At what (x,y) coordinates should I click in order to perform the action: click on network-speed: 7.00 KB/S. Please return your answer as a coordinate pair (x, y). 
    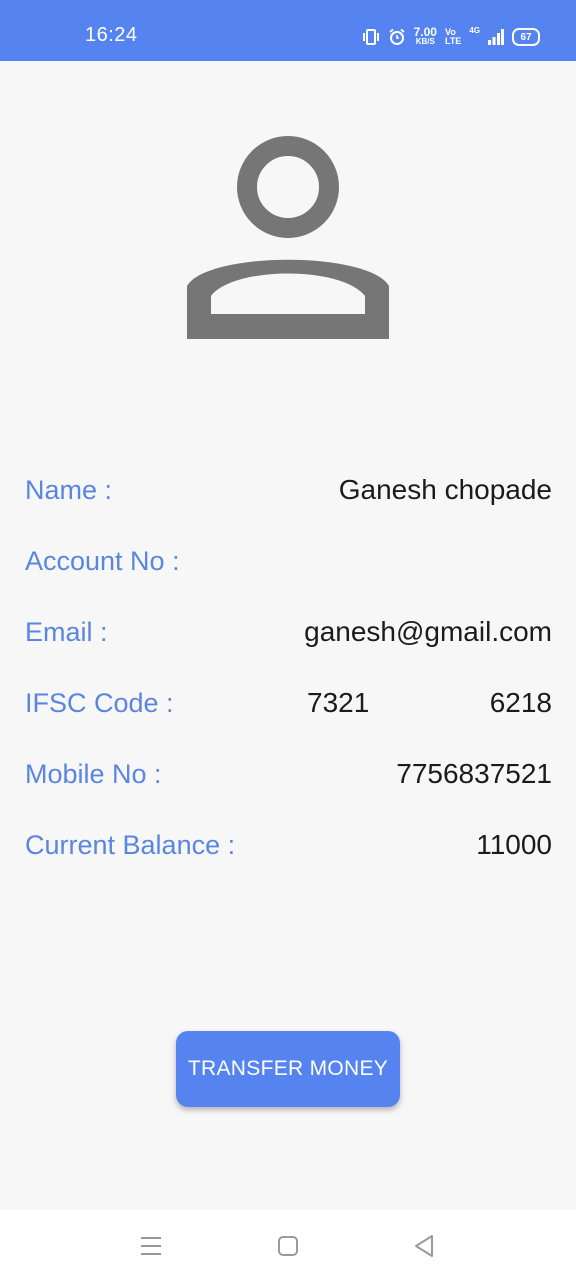
    Looking at the image, I should click on (425, 35).